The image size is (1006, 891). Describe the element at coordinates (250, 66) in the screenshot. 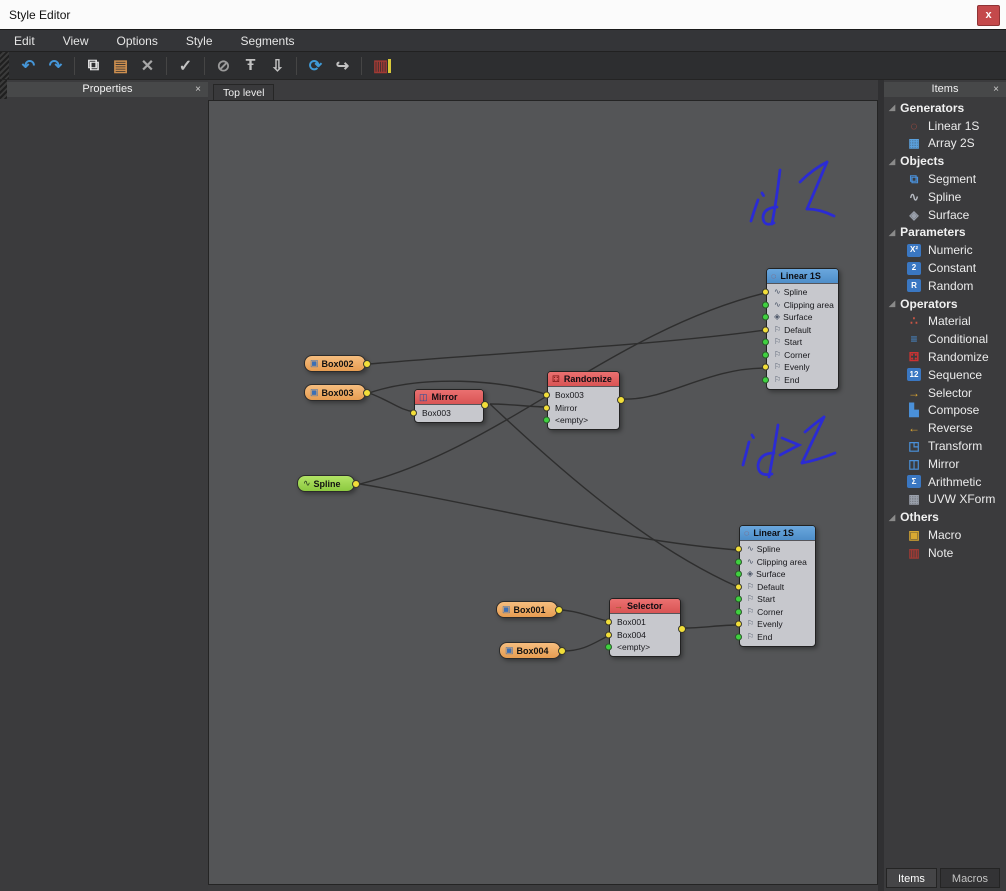

I see `collapse-icon: Ŧ` at that location.